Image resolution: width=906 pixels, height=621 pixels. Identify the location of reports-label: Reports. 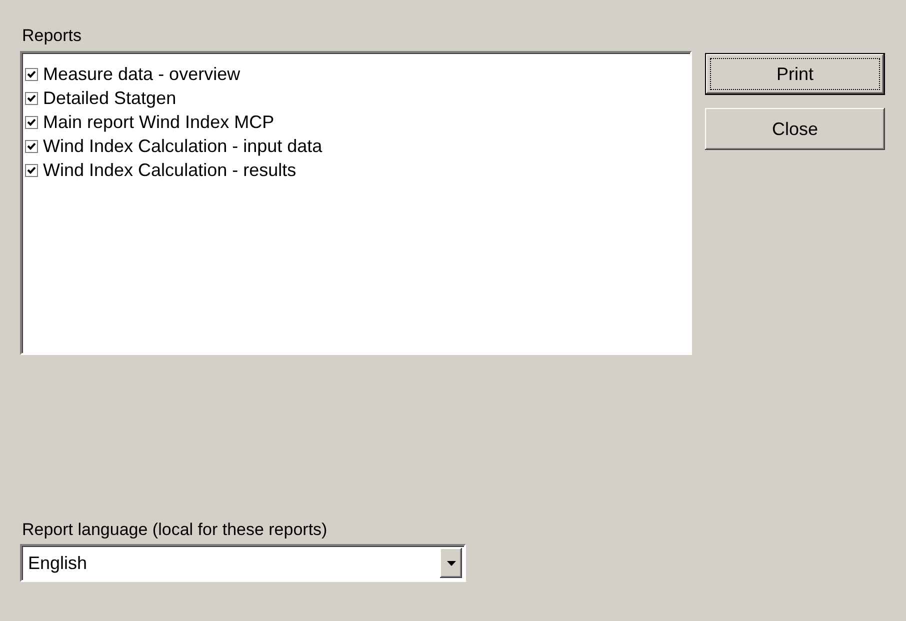
(52, 36).